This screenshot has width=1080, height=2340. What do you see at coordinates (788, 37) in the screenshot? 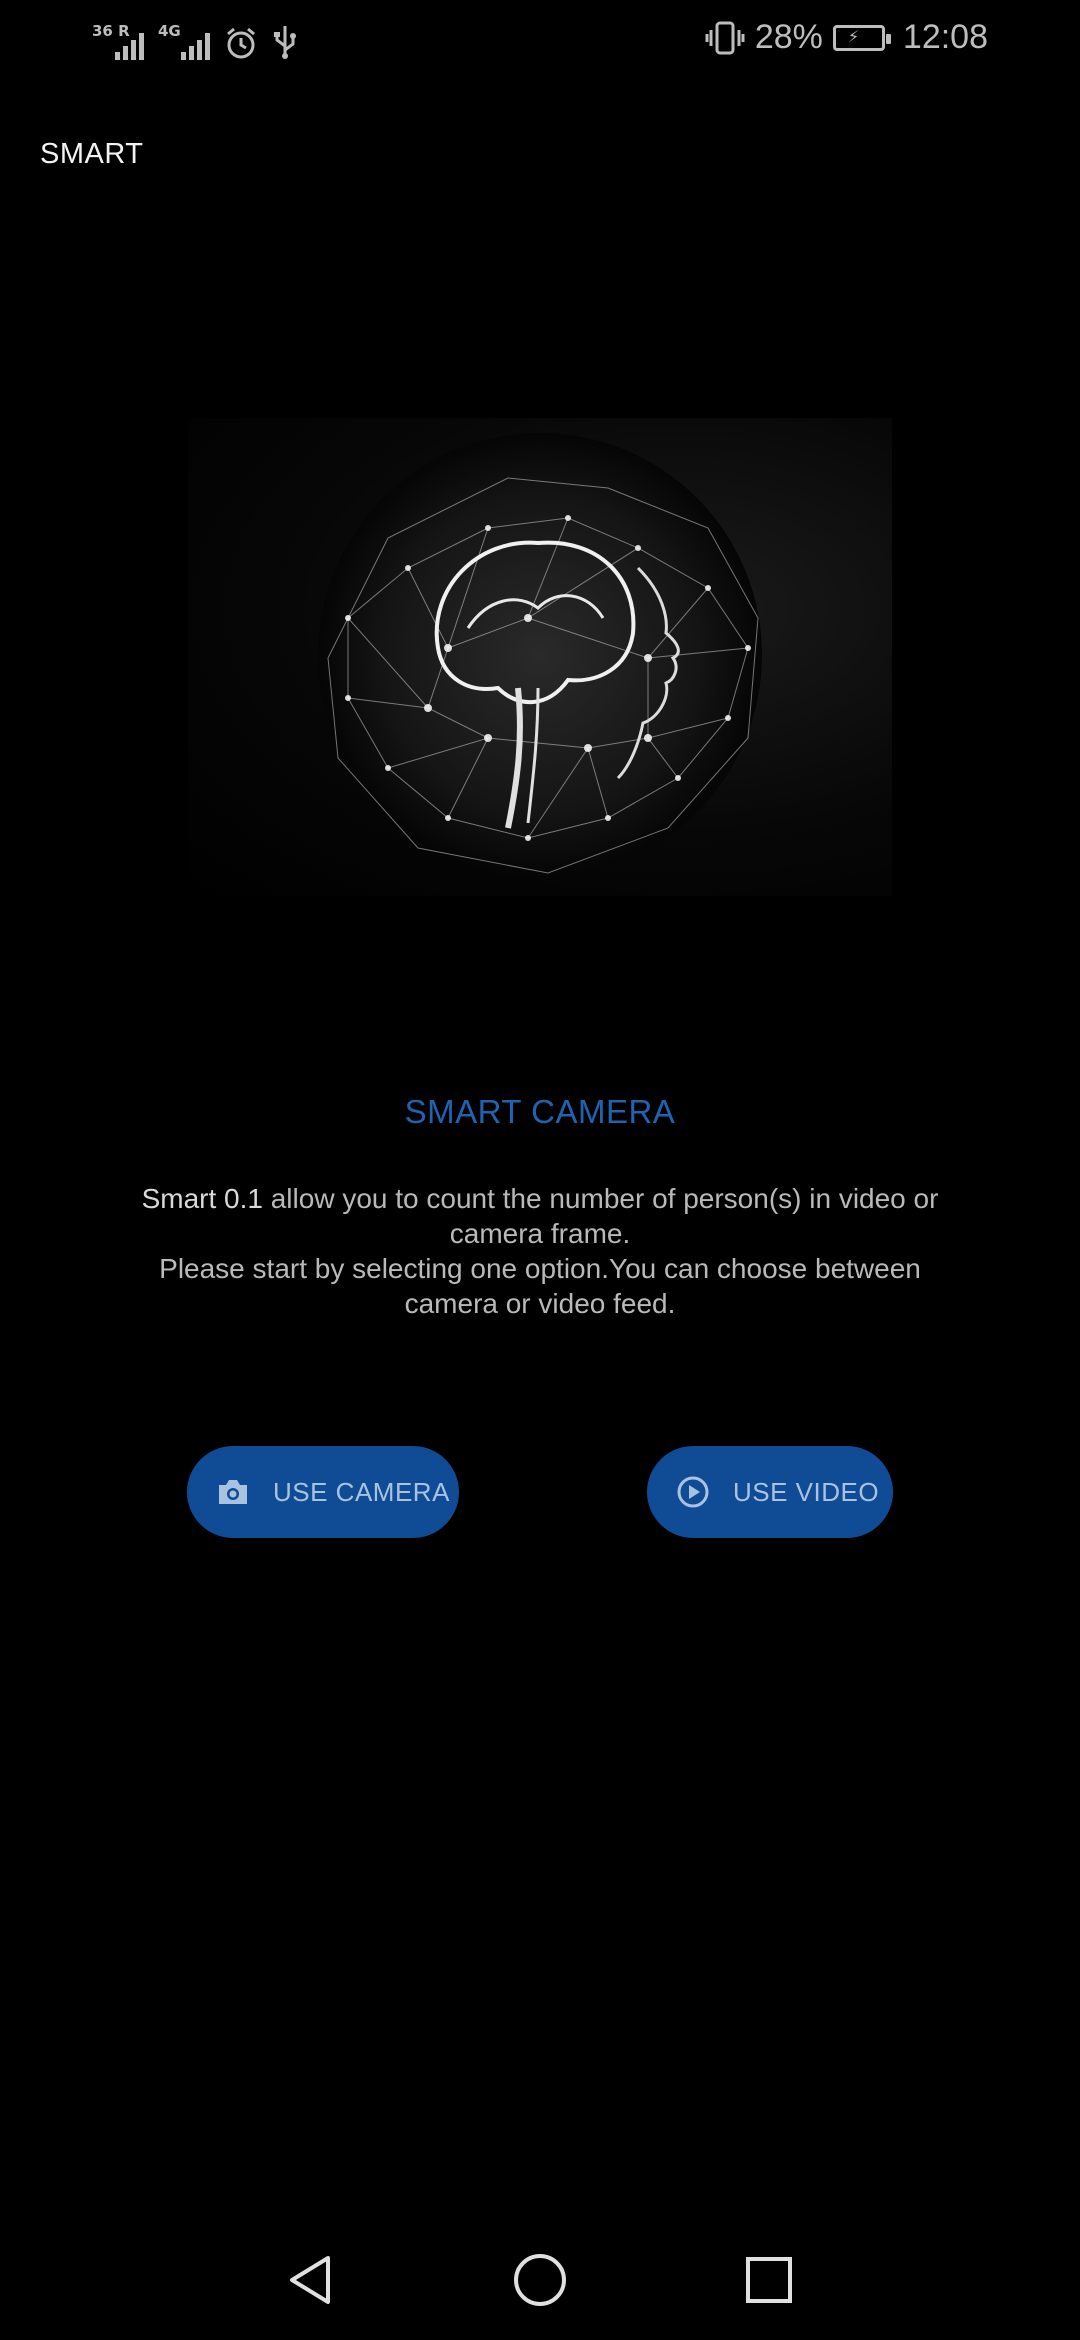
I see `battery-percent: 28%` at bounding box center [788, 37].